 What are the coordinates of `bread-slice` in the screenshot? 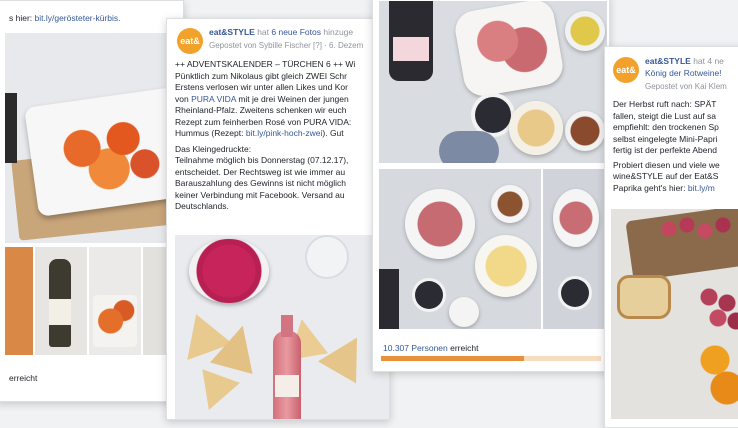 It's located at (644, 297).